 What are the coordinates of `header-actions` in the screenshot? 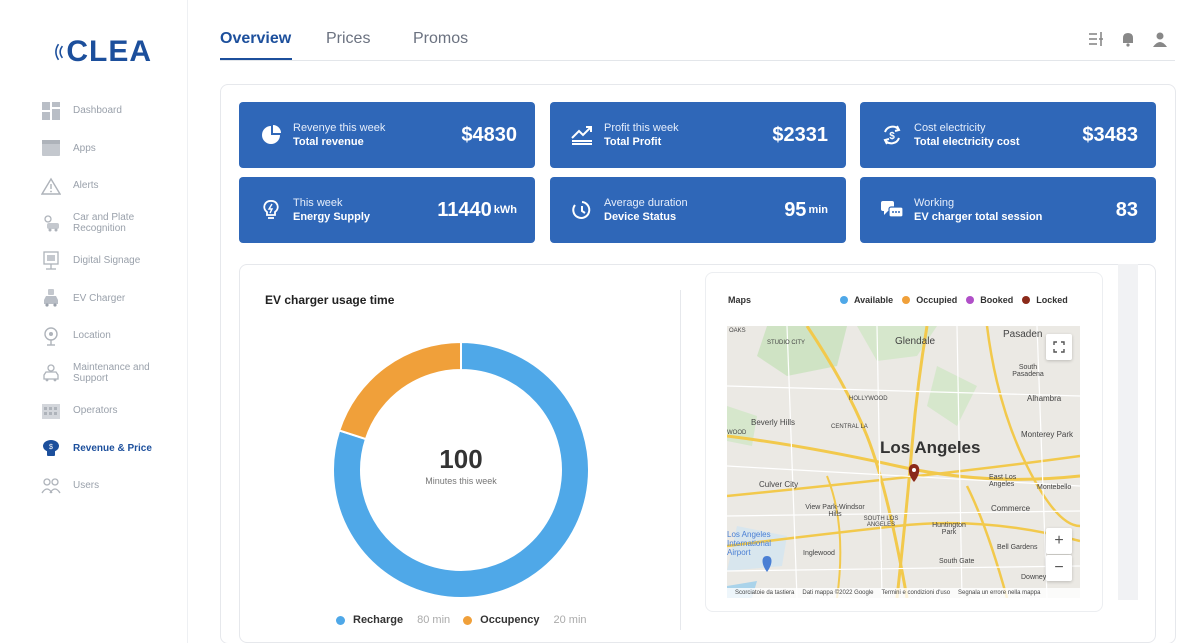 It's located at (1128, 39).